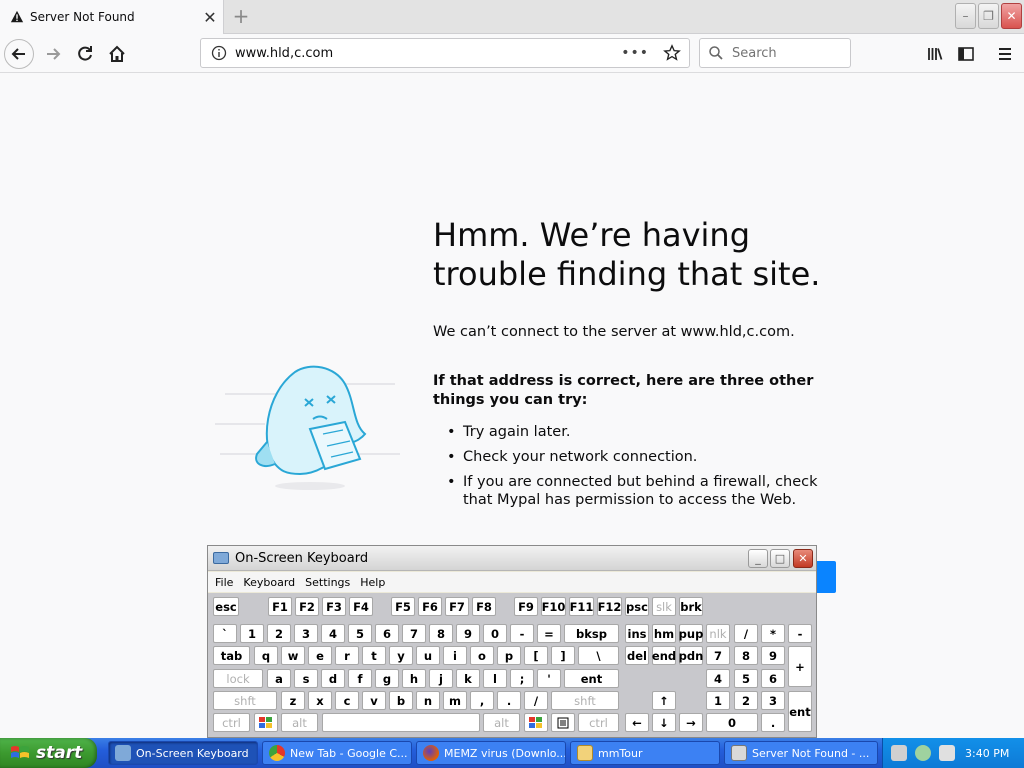 This screenshot has height=768, width=1024. What do you see at coordinates (347, 700) in the screenshot?
I see `key-c: c` at bounding box center [347, 700].